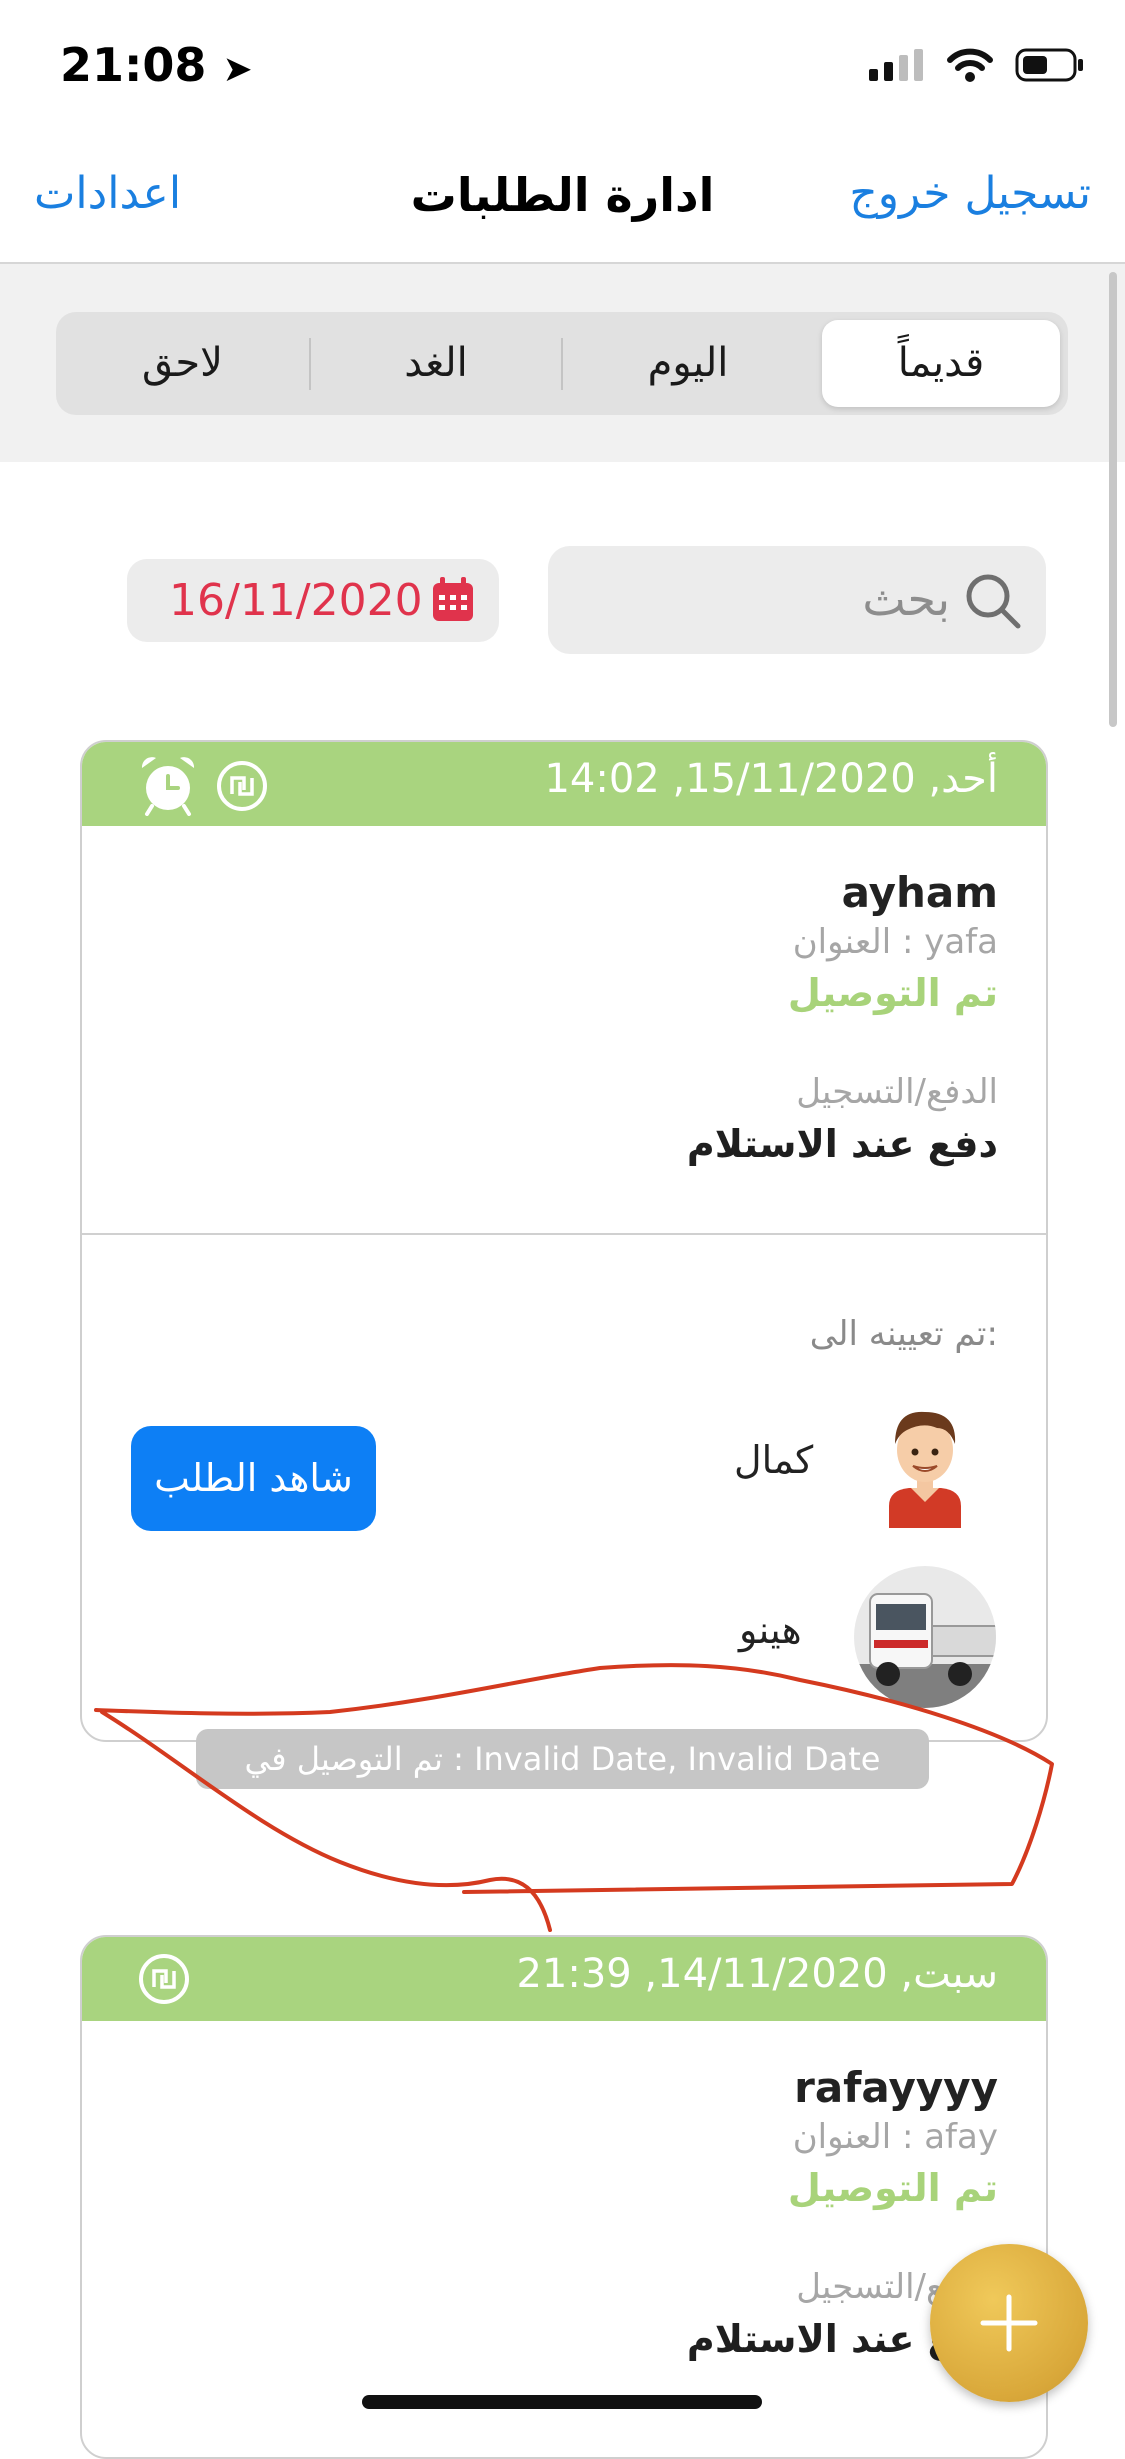 The width and height of the screenshot is (1125, 2459). I want to click on plus-icon, so click(1009, 2323).